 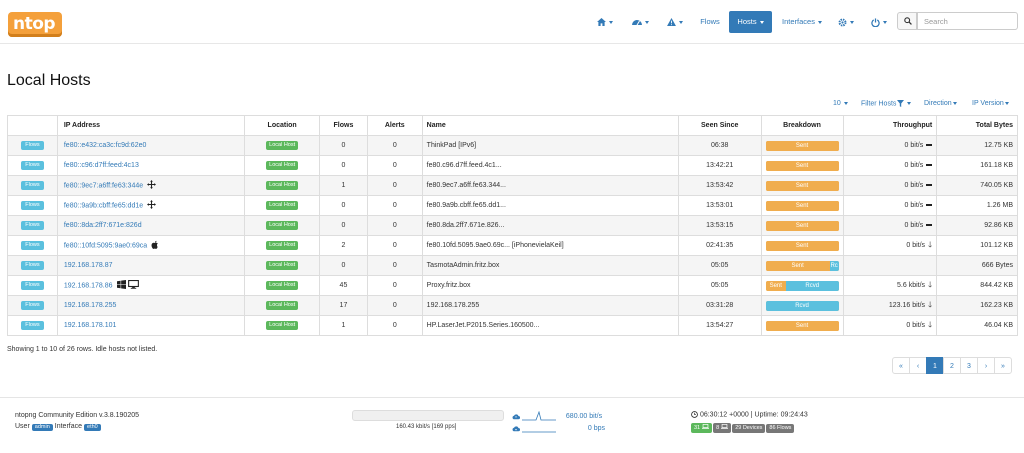 I want to click on total-bytes: 666 Bytes, so click(x=977, y=265).